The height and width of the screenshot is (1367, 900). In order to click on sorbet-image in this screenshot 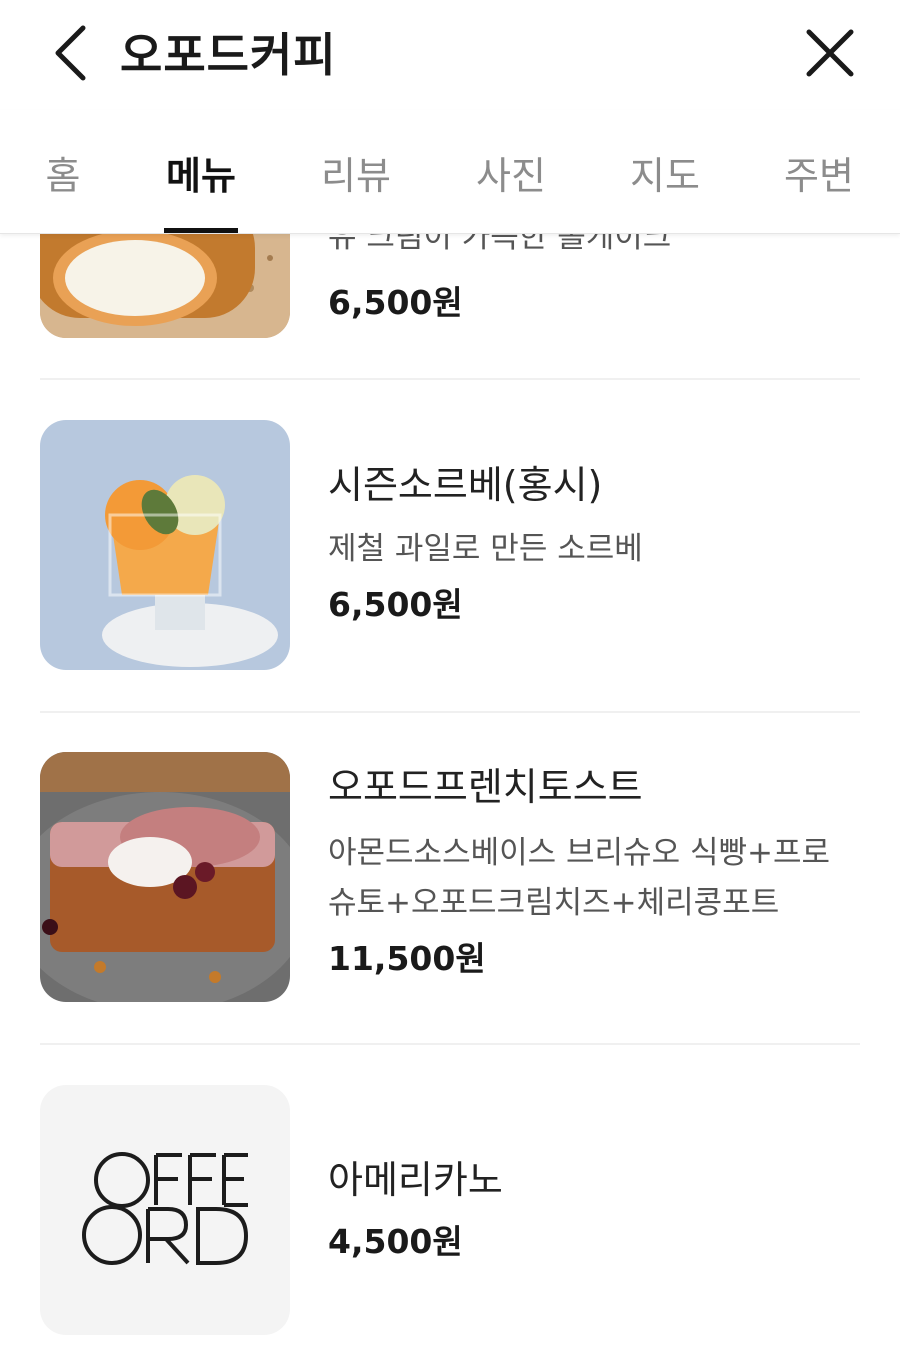, I will do `click(165, 545)`.